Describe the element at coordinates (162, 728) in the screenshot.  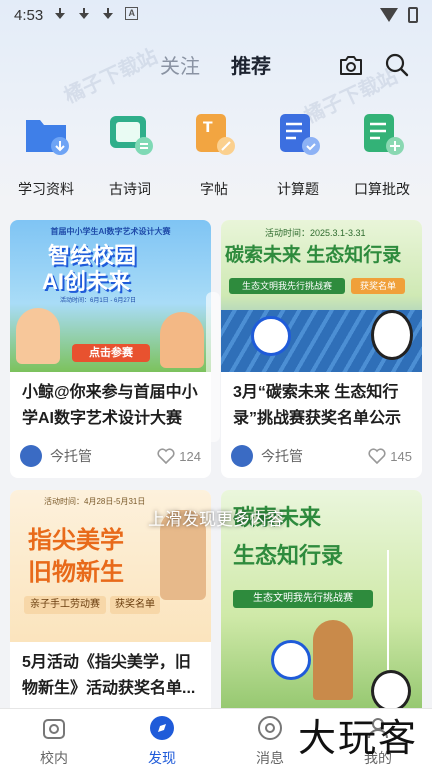
I see `compass-icon` at that location.